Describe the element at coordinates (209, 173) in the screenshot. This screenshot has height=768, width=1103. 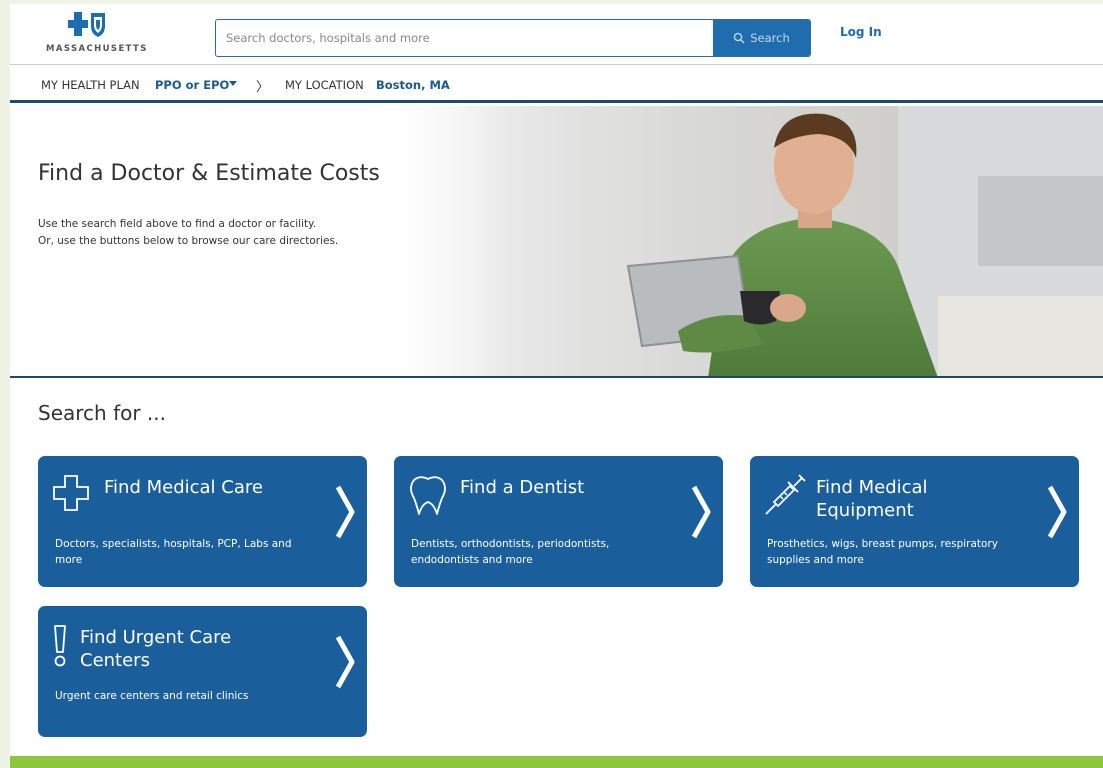
I see `hero-title: Find a Doctor & Estimate Costs` at that location.